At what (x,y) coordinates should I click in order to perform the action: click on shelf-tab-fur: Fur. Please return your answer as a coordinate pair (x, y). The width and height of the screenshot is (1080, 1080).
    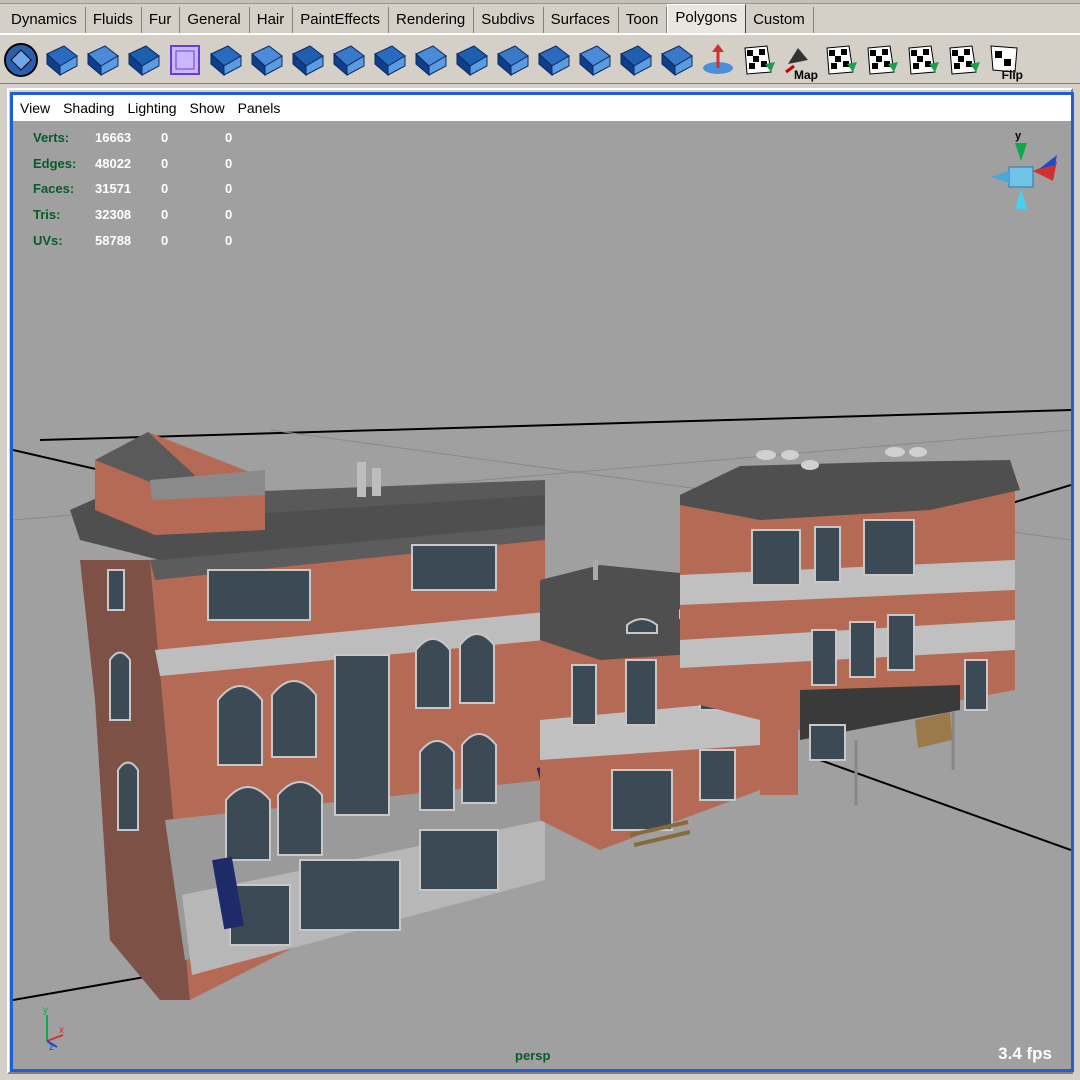
    Looking at the image, I should click on (161, 20).